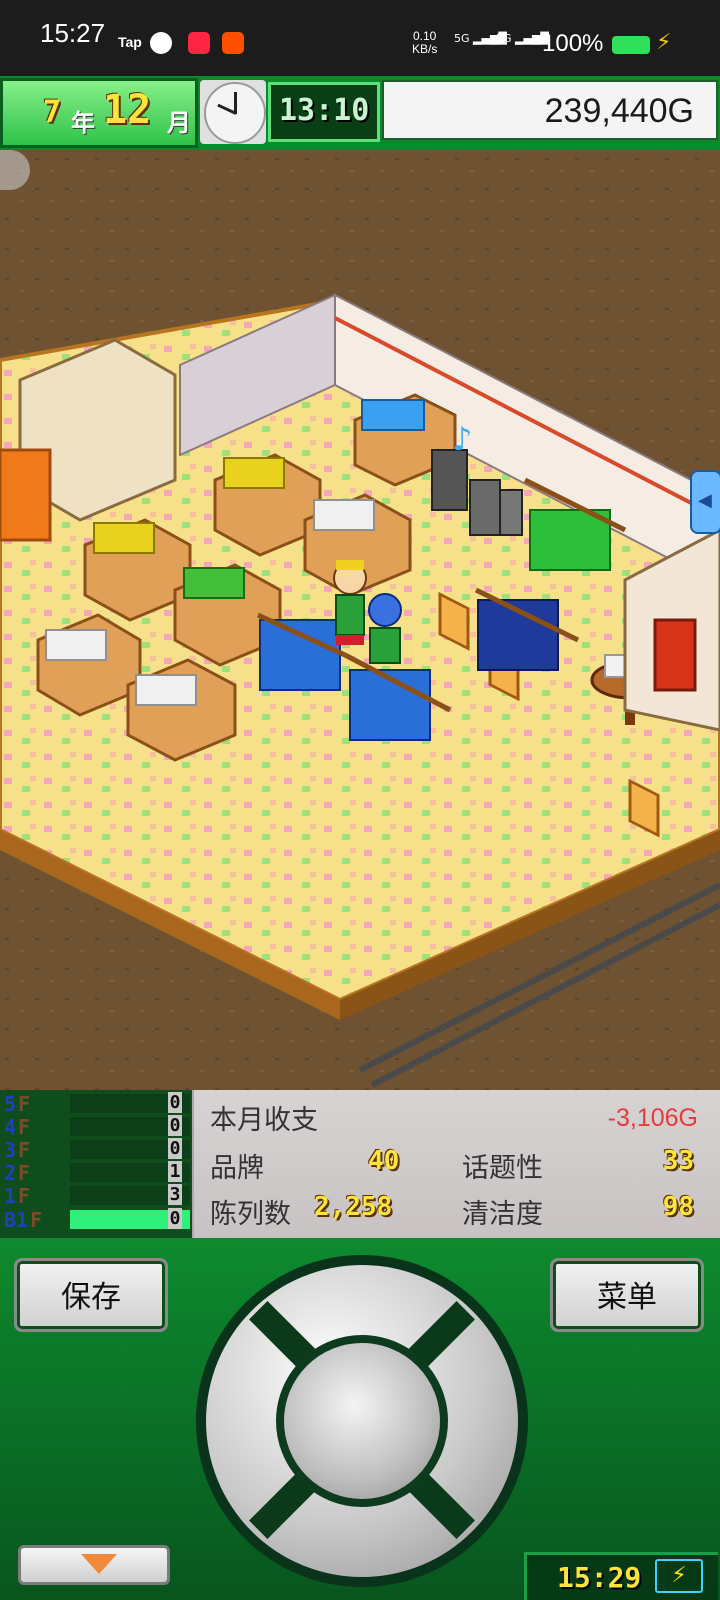 The height and width of the screenshot is (1600, 720). Describe the element at coordinates (384, 1161) in the screenshot. I see `brand-value: 40` at that location.